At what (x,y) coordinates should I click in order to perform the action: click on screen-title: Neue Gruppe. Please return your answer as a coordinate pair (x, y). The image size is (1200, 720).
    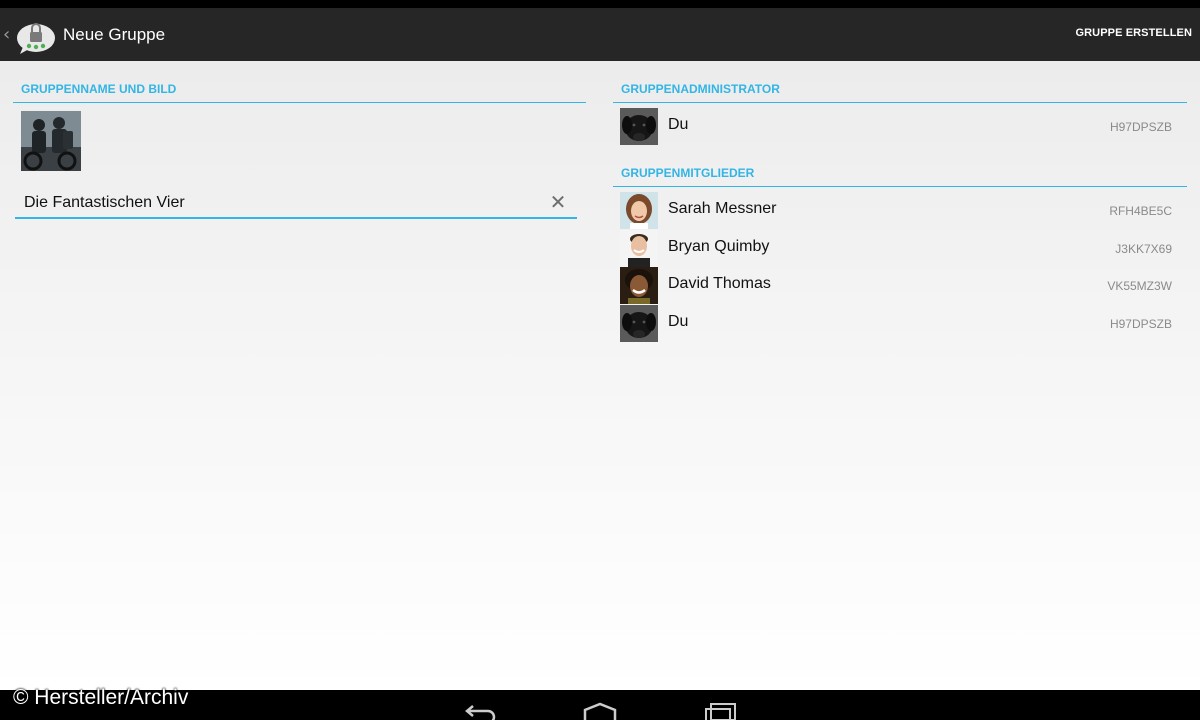
    Looking at the image, I should click on (114, 34).